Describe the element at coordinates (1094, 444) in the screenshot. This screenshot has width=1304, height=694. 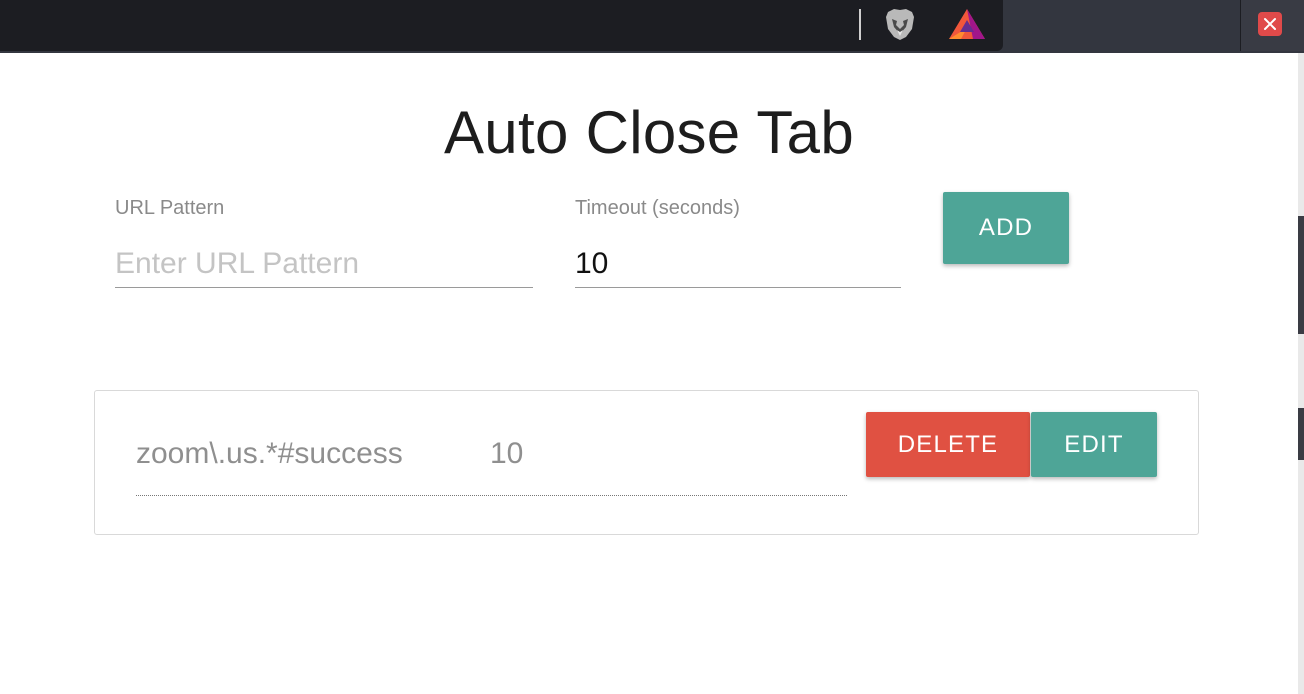
I see `edit-button: EDIT` at that location.